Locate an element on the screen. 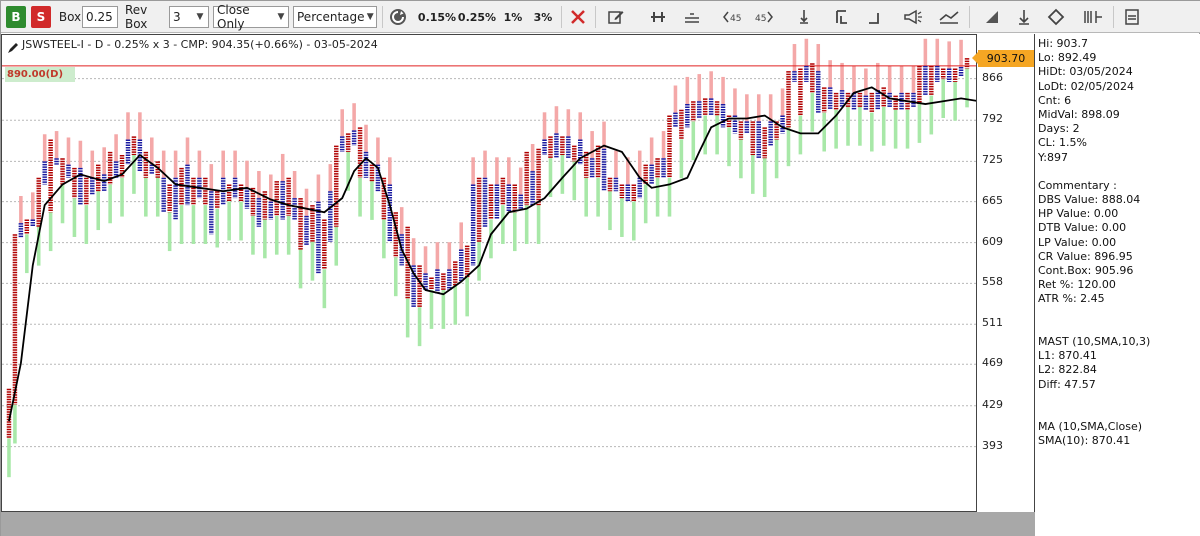 This screenshot has height=536, width=1200. panel-icon is located at coordinates (1132, 17).